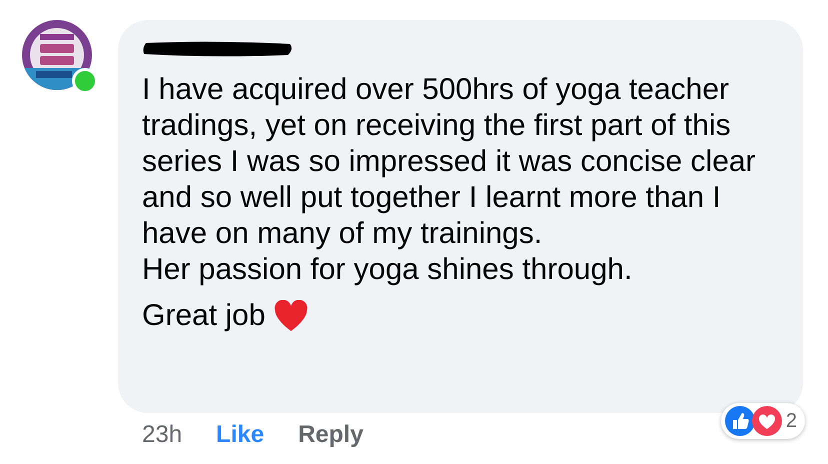  Describe the element at coordinates (791, 421) in the screenshot. I see `reaction-count: 2` at that location.